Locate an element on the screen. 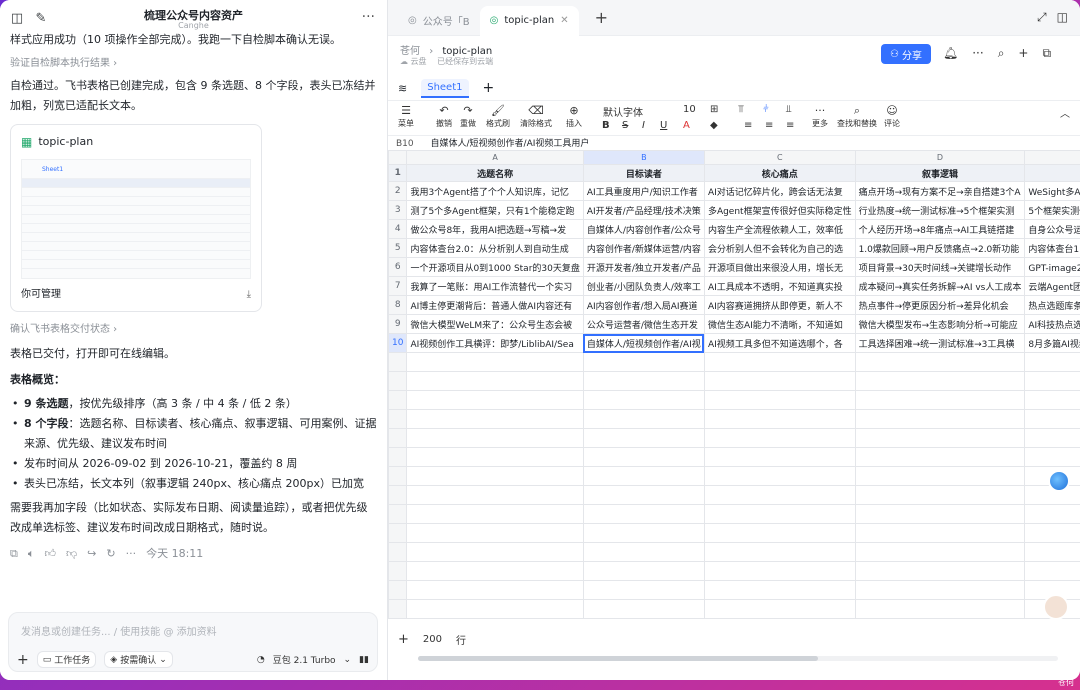 This screenshot has width=1080, height=690. table-cell: 热点事件→停更原因分析→差异化机会 is located at coordinates (940, 305).